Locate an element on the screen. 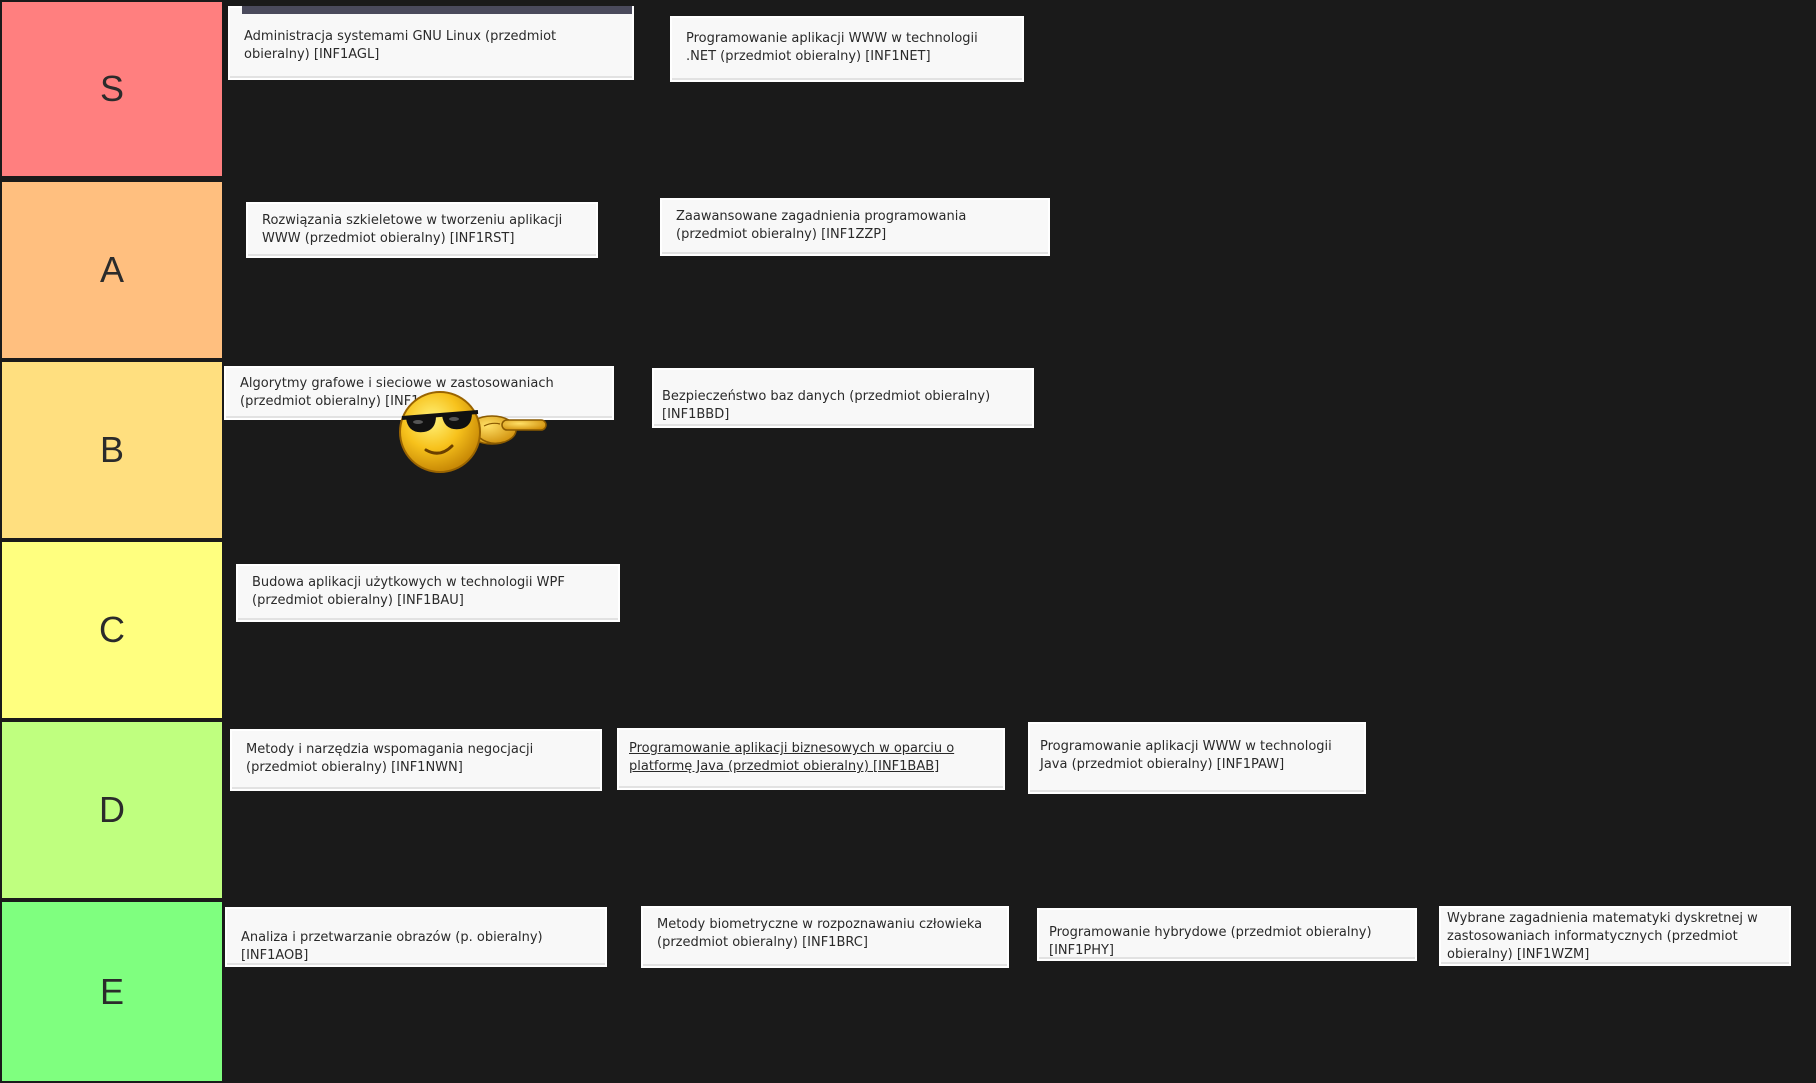 The image size is (1816, 1083). tier-label-c: C is located at coordinates (112, 630).